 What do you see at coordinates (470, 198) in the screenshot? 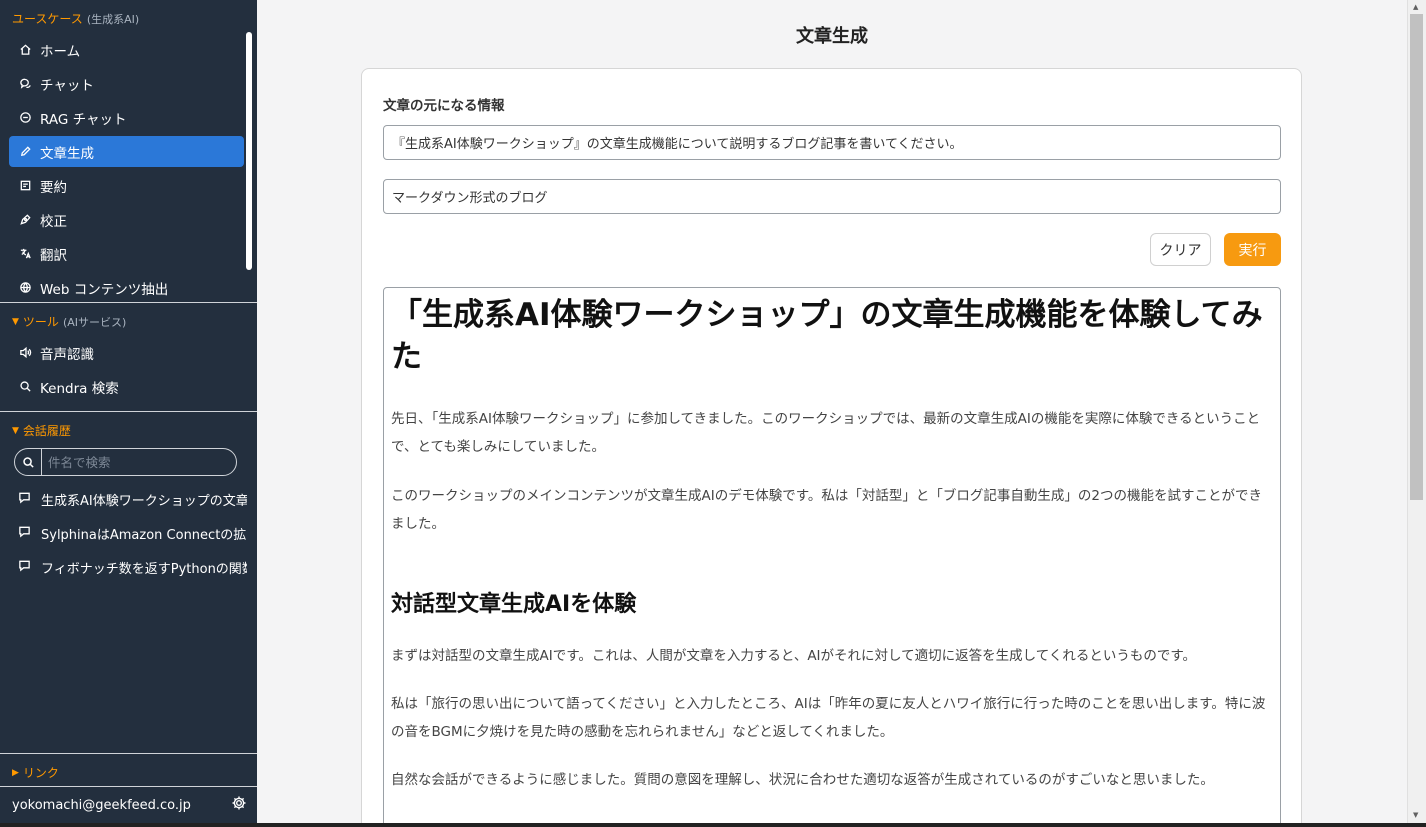
I see `context-value: マークダウン形式のブログ` at bounding box center [470, 198].